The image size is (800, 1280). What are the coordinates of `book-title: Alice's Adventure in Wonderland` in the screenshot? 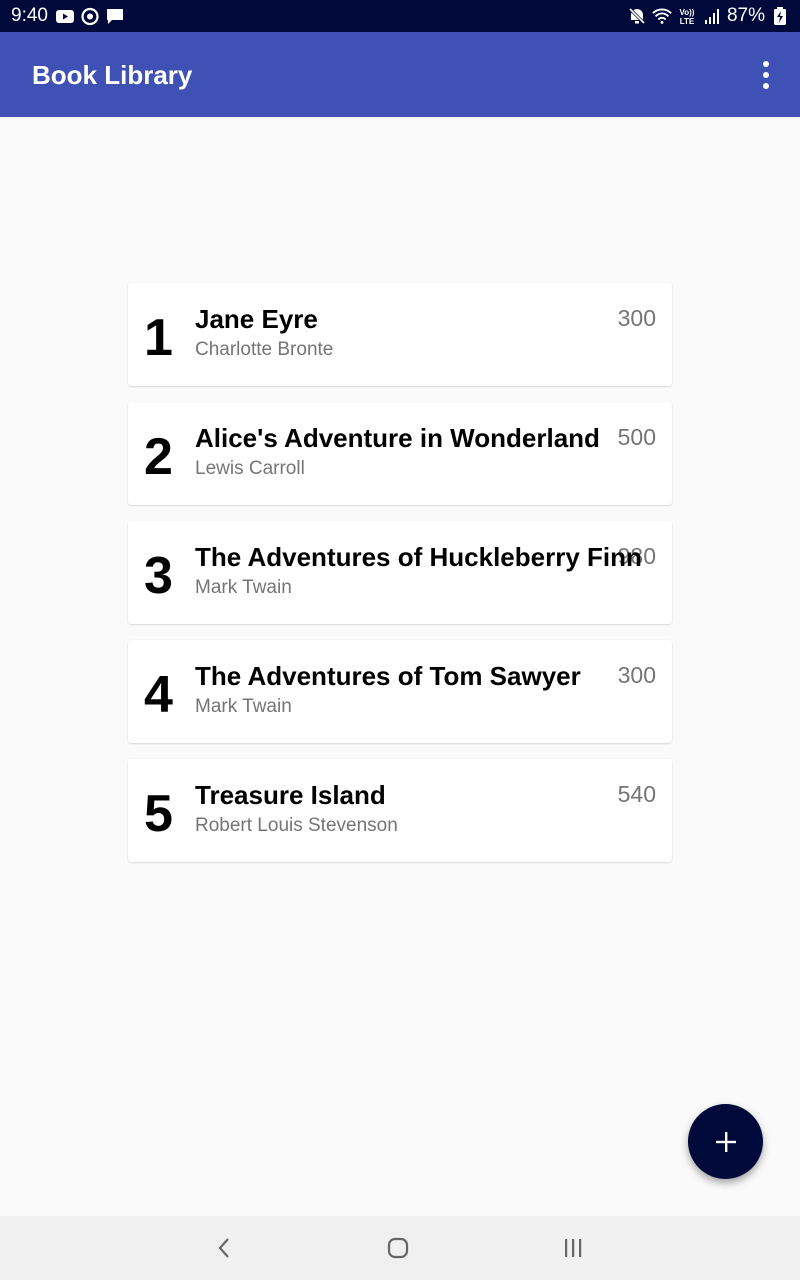 It's located at (397, 438).